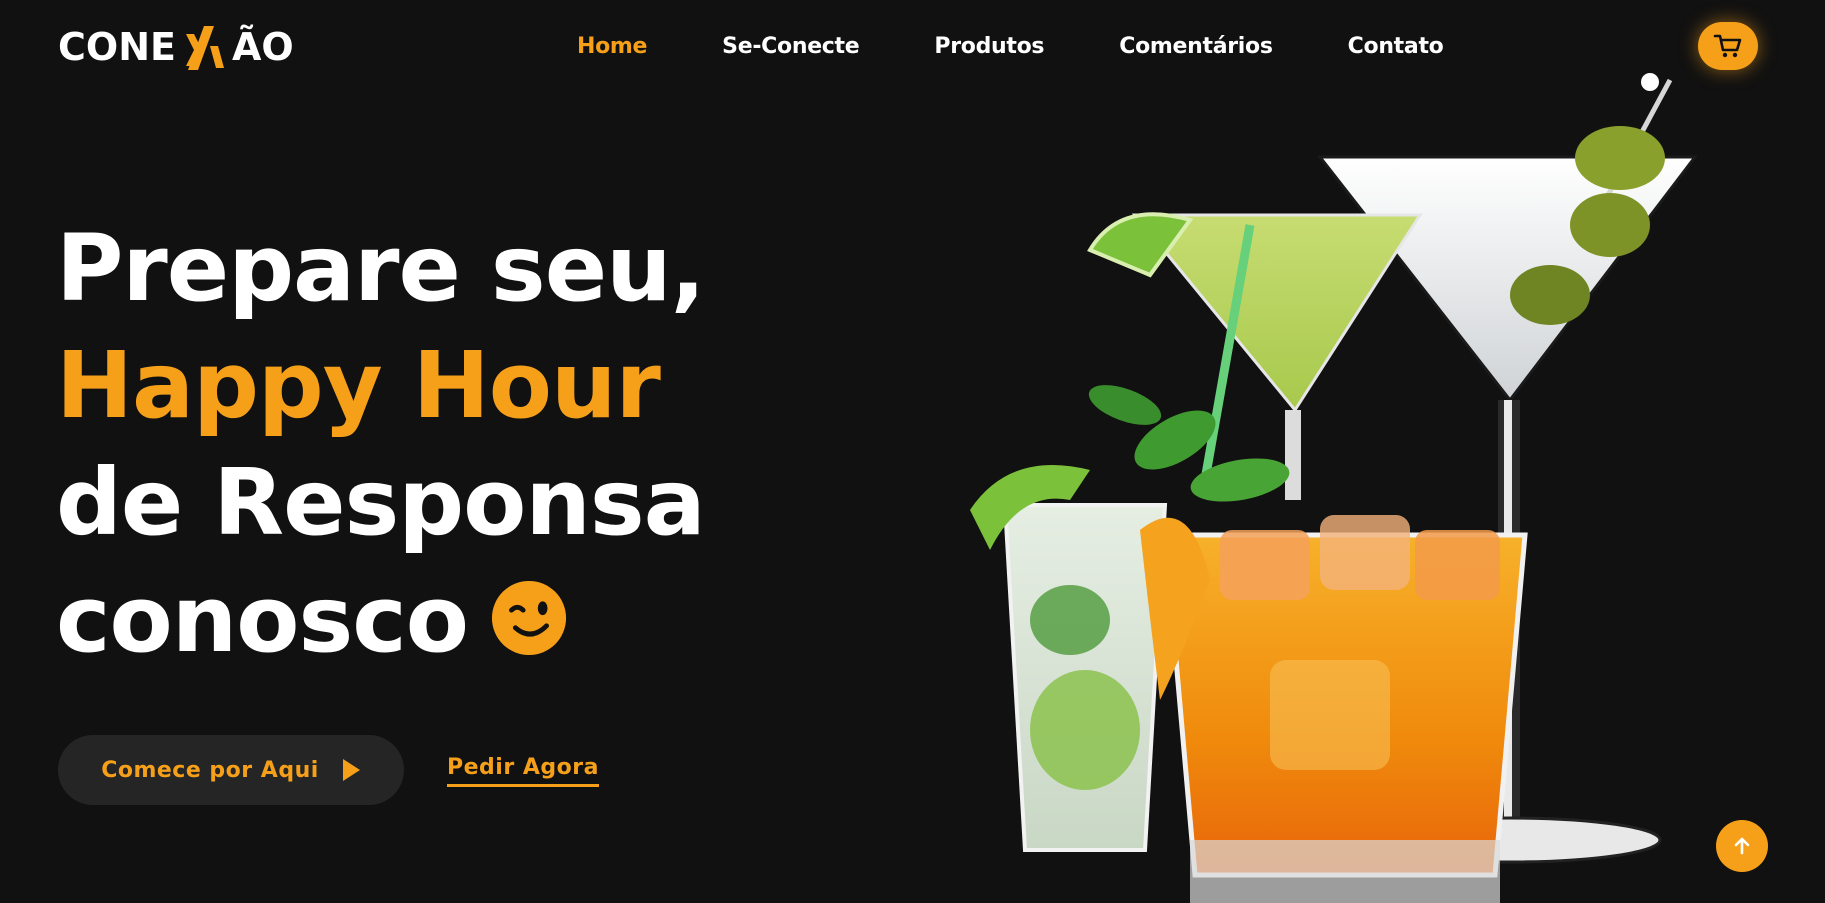 The width and height of the screenshot is (1825, 903). What do you see at coordinates (612, 46) in the screenshot?
I see `nav-home: Home` at bounding box center [612, 46].